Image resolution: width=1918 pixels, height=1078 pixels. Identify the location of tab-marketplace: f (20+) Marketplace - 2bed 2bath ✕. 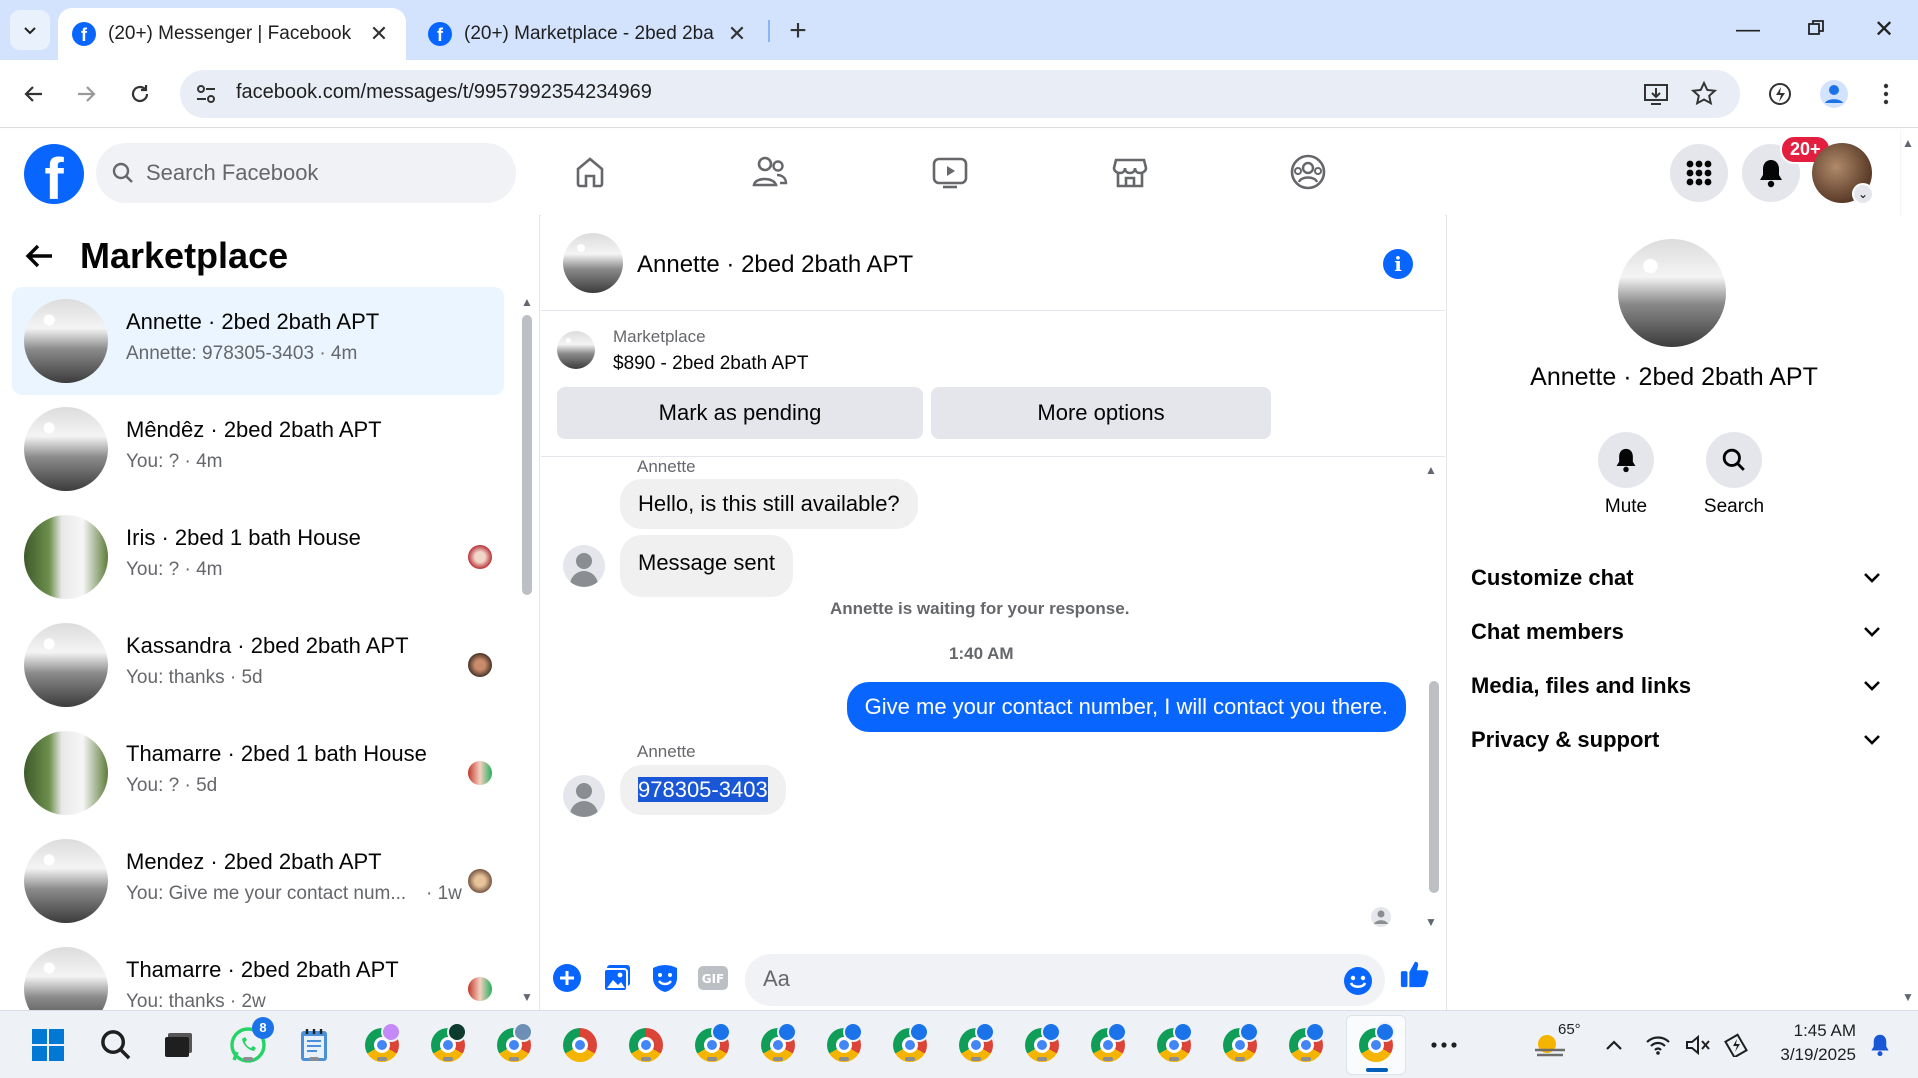
(589, 34).